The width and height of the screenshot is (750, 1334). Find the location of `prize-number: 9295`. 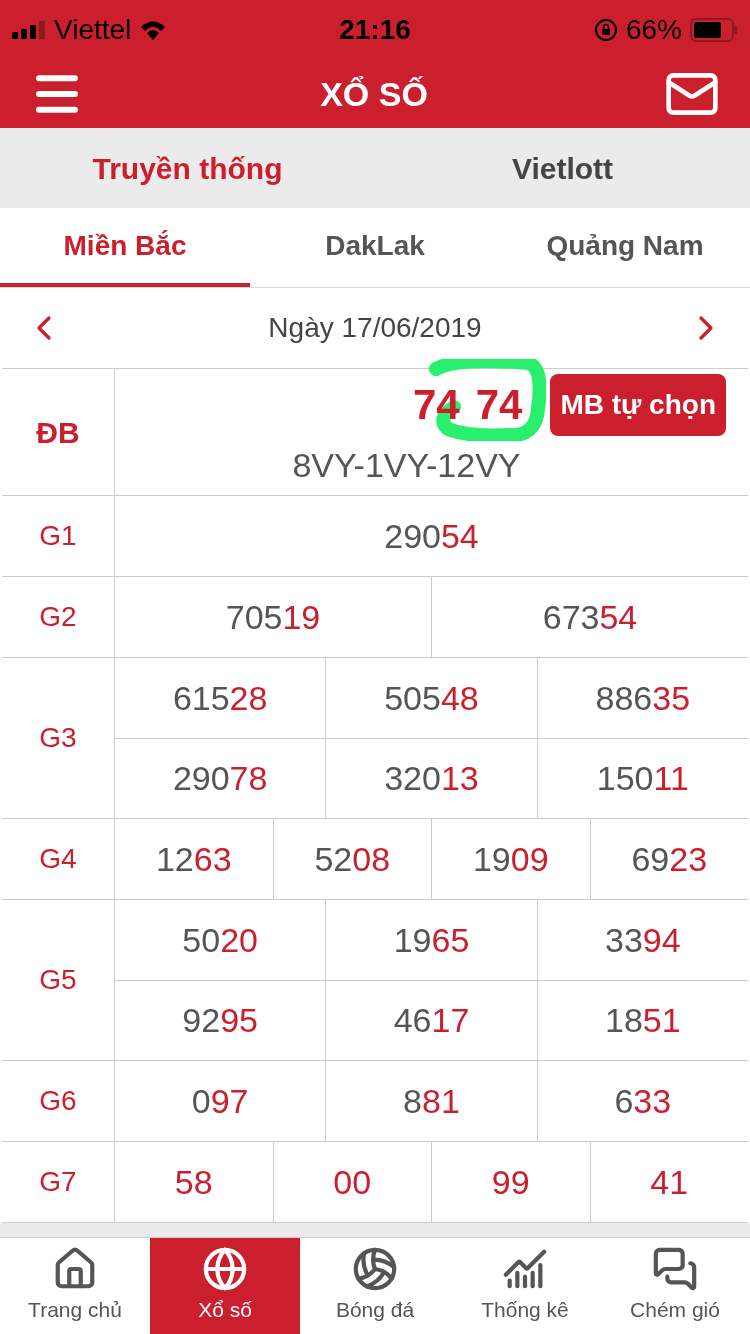

prize-number: 9295 is located at coordinates (220, 1020).